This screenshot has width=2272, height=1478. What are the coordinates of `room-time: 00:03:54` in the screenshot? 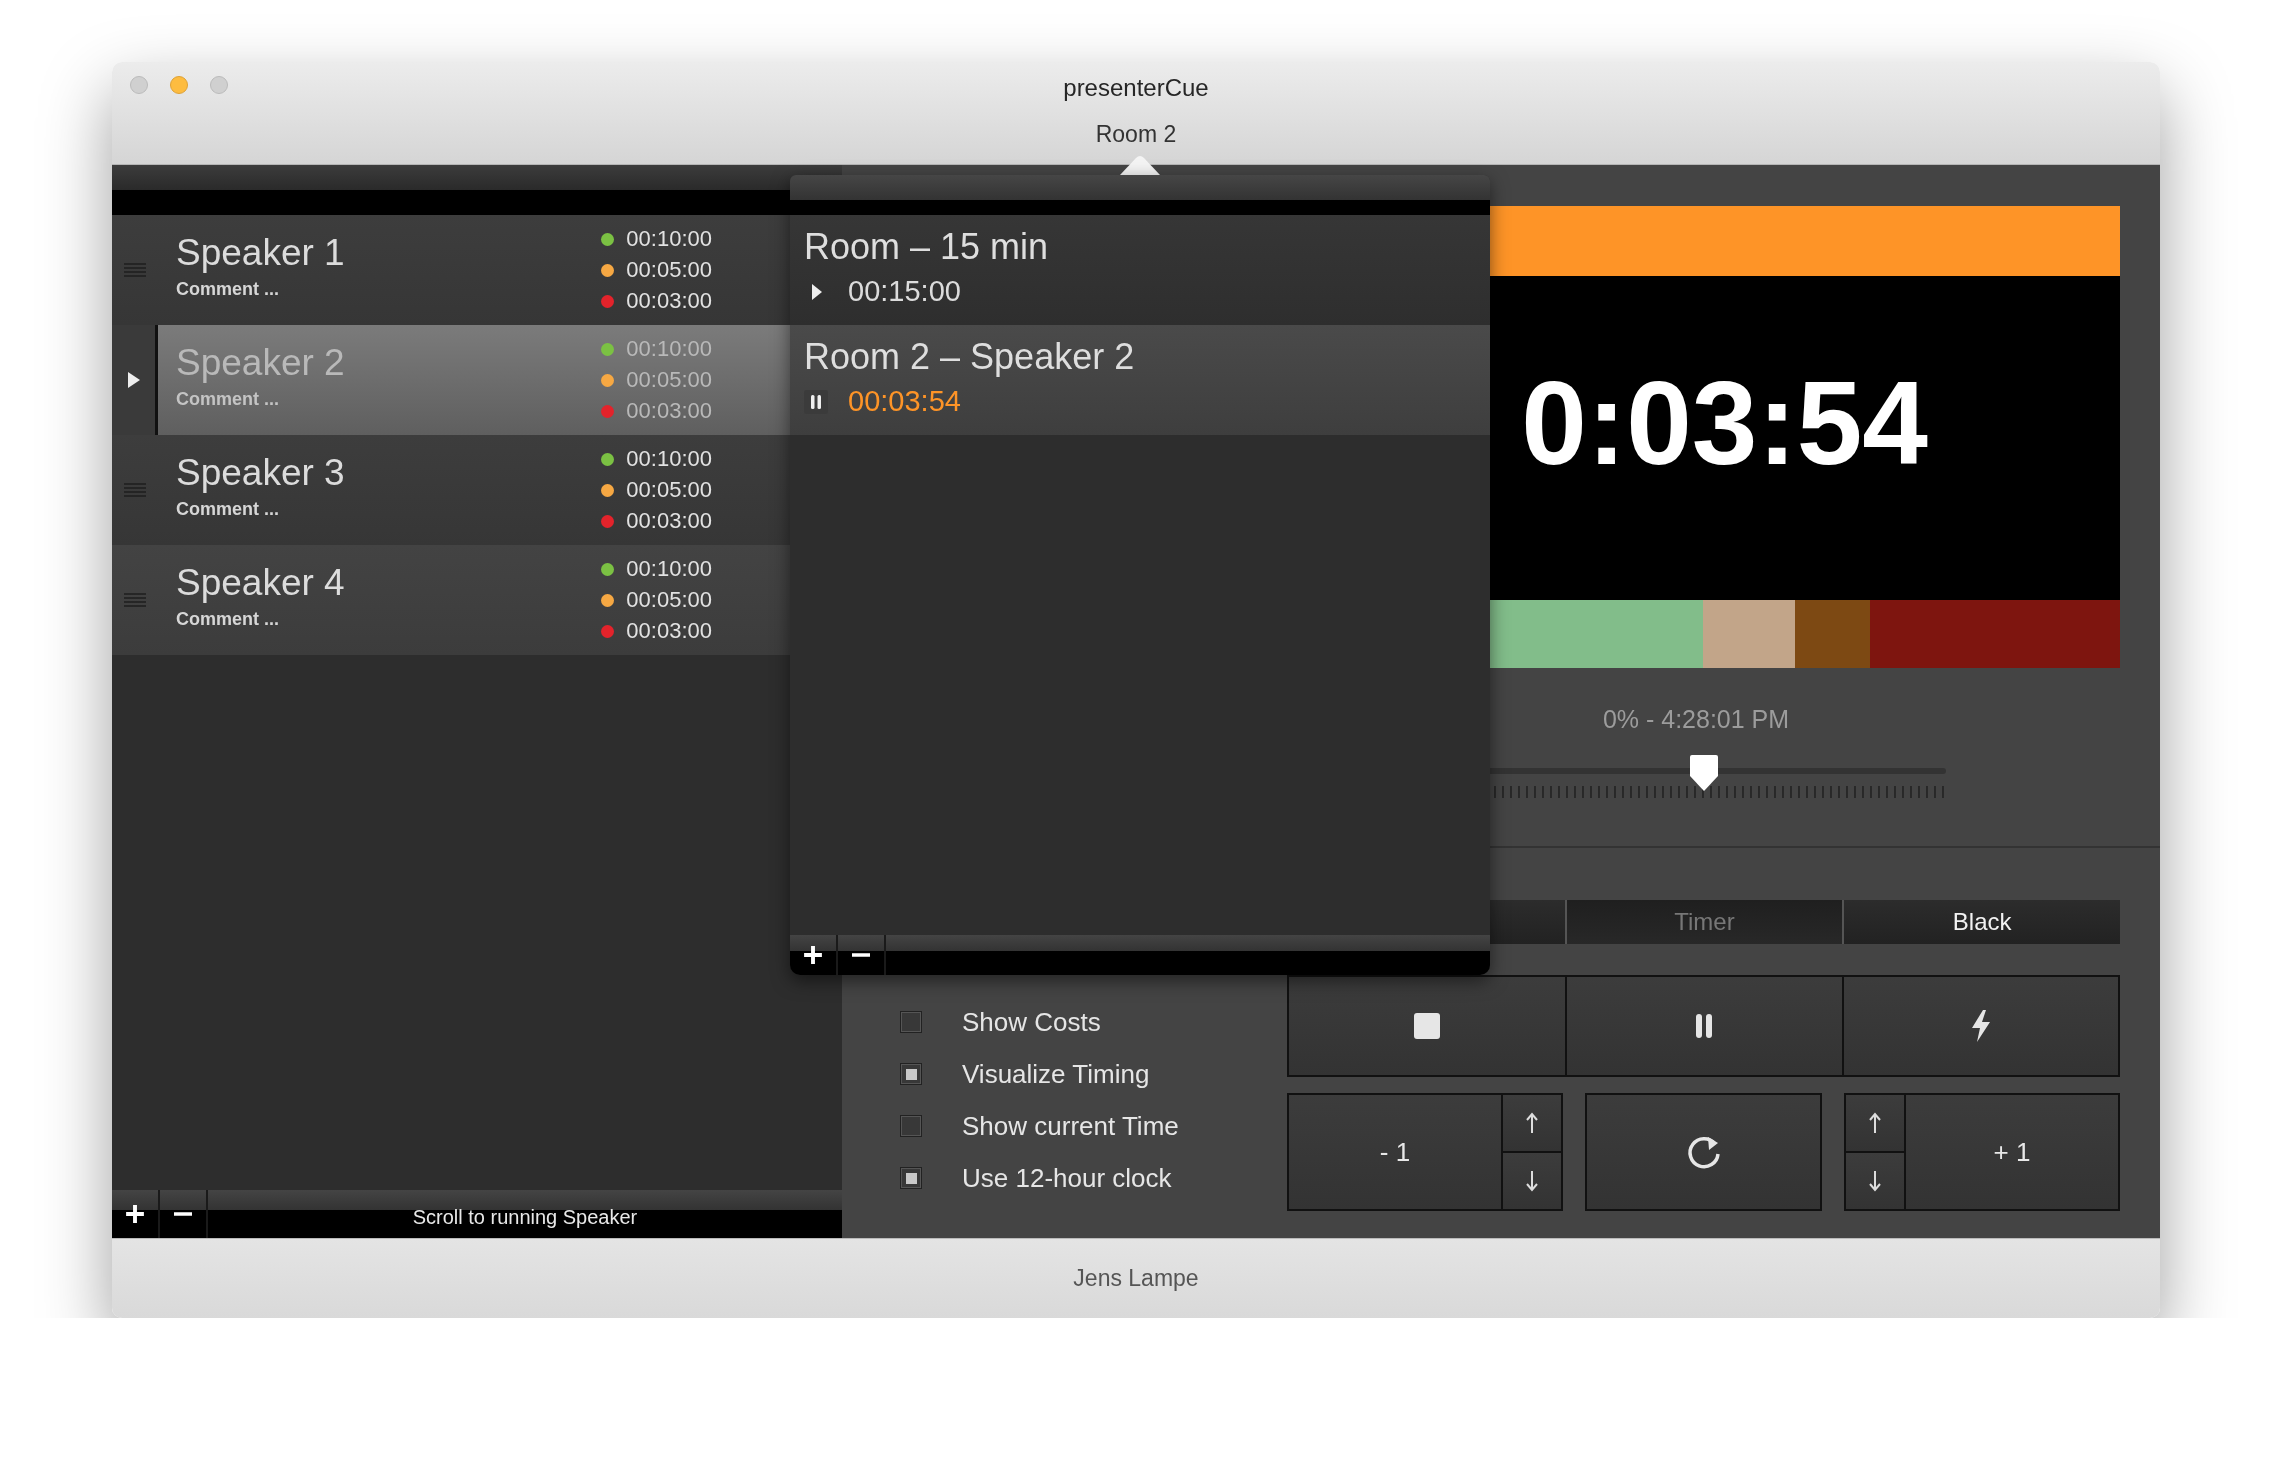 It's located at (904, 401).